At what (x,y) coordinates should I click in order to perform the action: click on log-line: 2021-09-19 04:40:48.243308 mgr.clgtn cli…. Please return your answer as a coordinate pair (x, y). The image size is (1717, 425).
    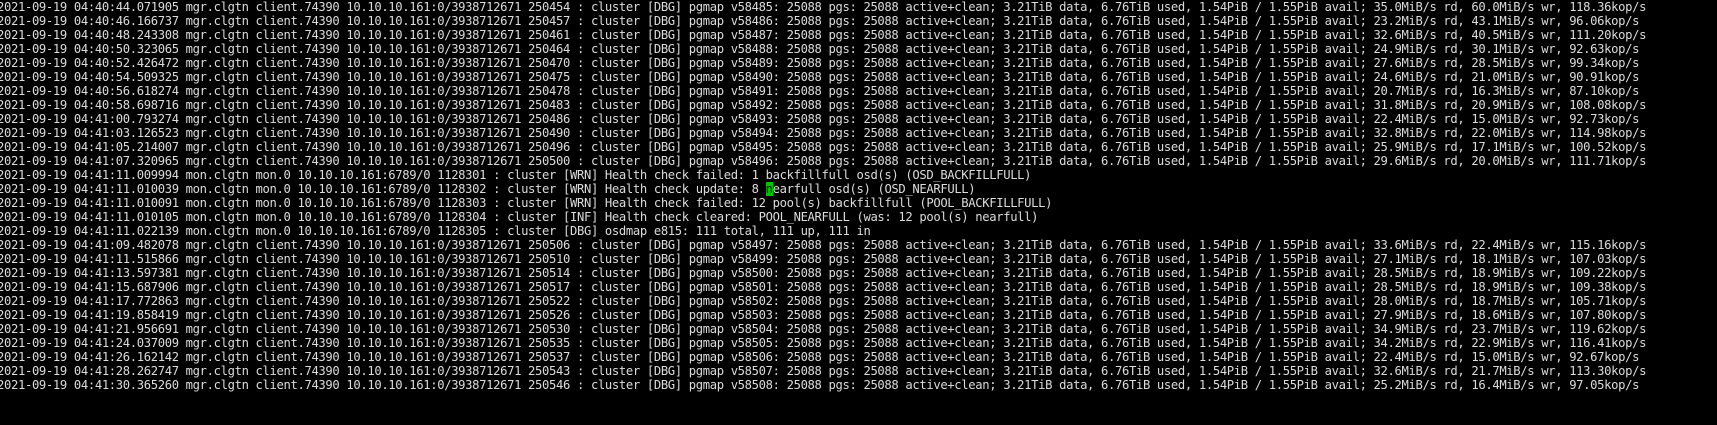
    Looking at the image, I should click on (823, 35).